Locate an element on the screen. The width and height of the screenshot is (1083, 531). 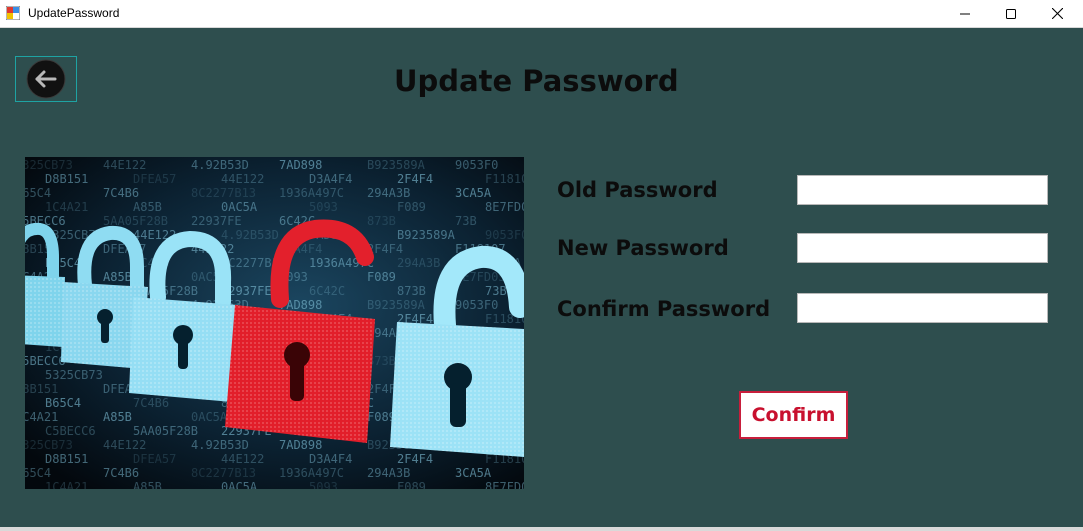
app-icon is located at coordinates (13, 13).